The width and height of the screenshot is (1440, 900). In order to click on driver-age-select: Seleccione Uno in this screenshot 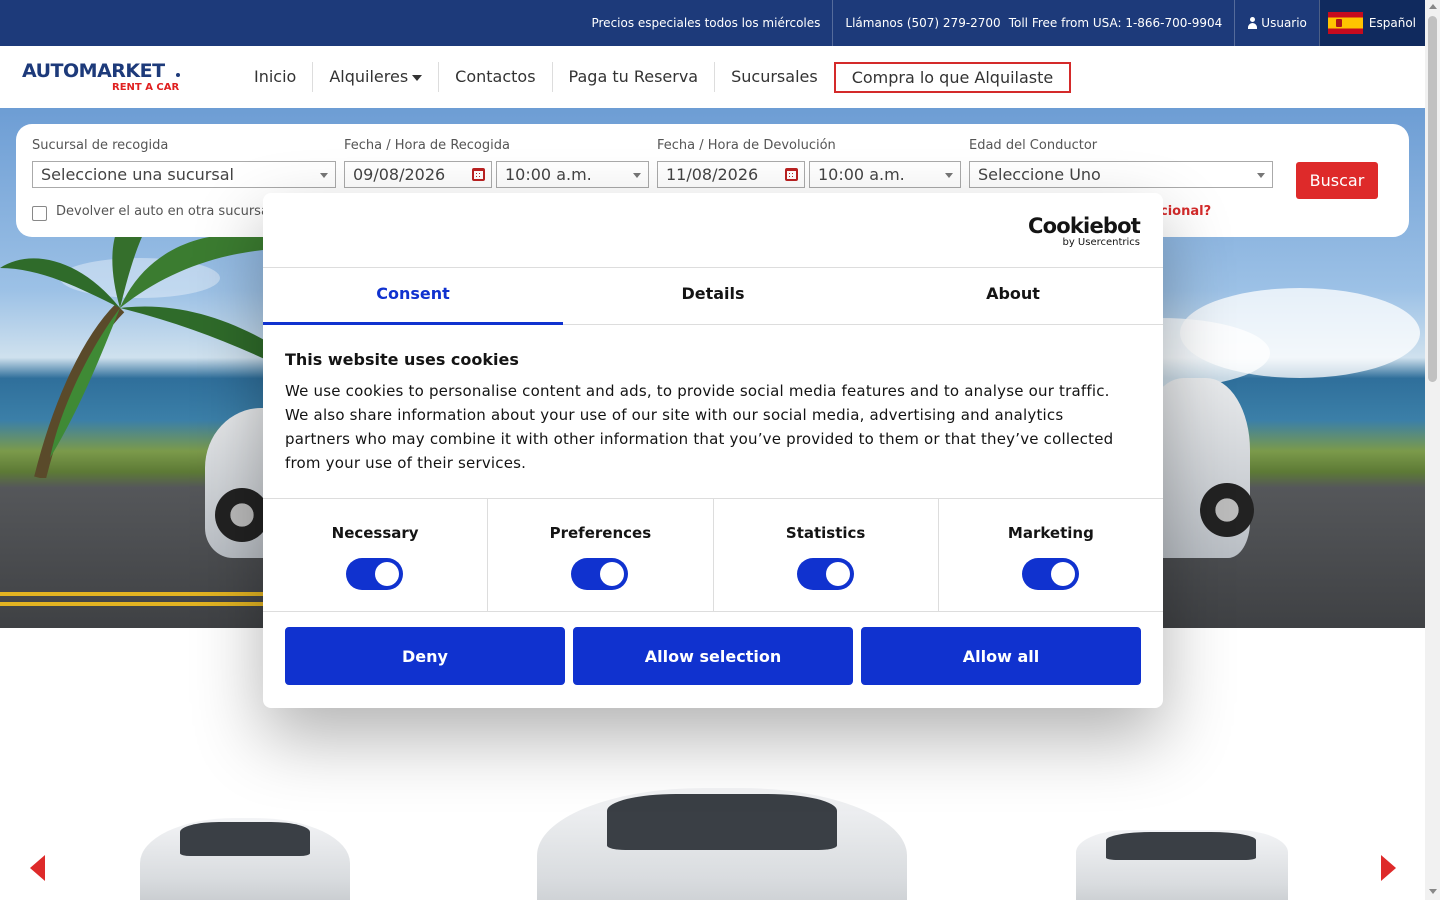, I will do `click(1121, 174)`.